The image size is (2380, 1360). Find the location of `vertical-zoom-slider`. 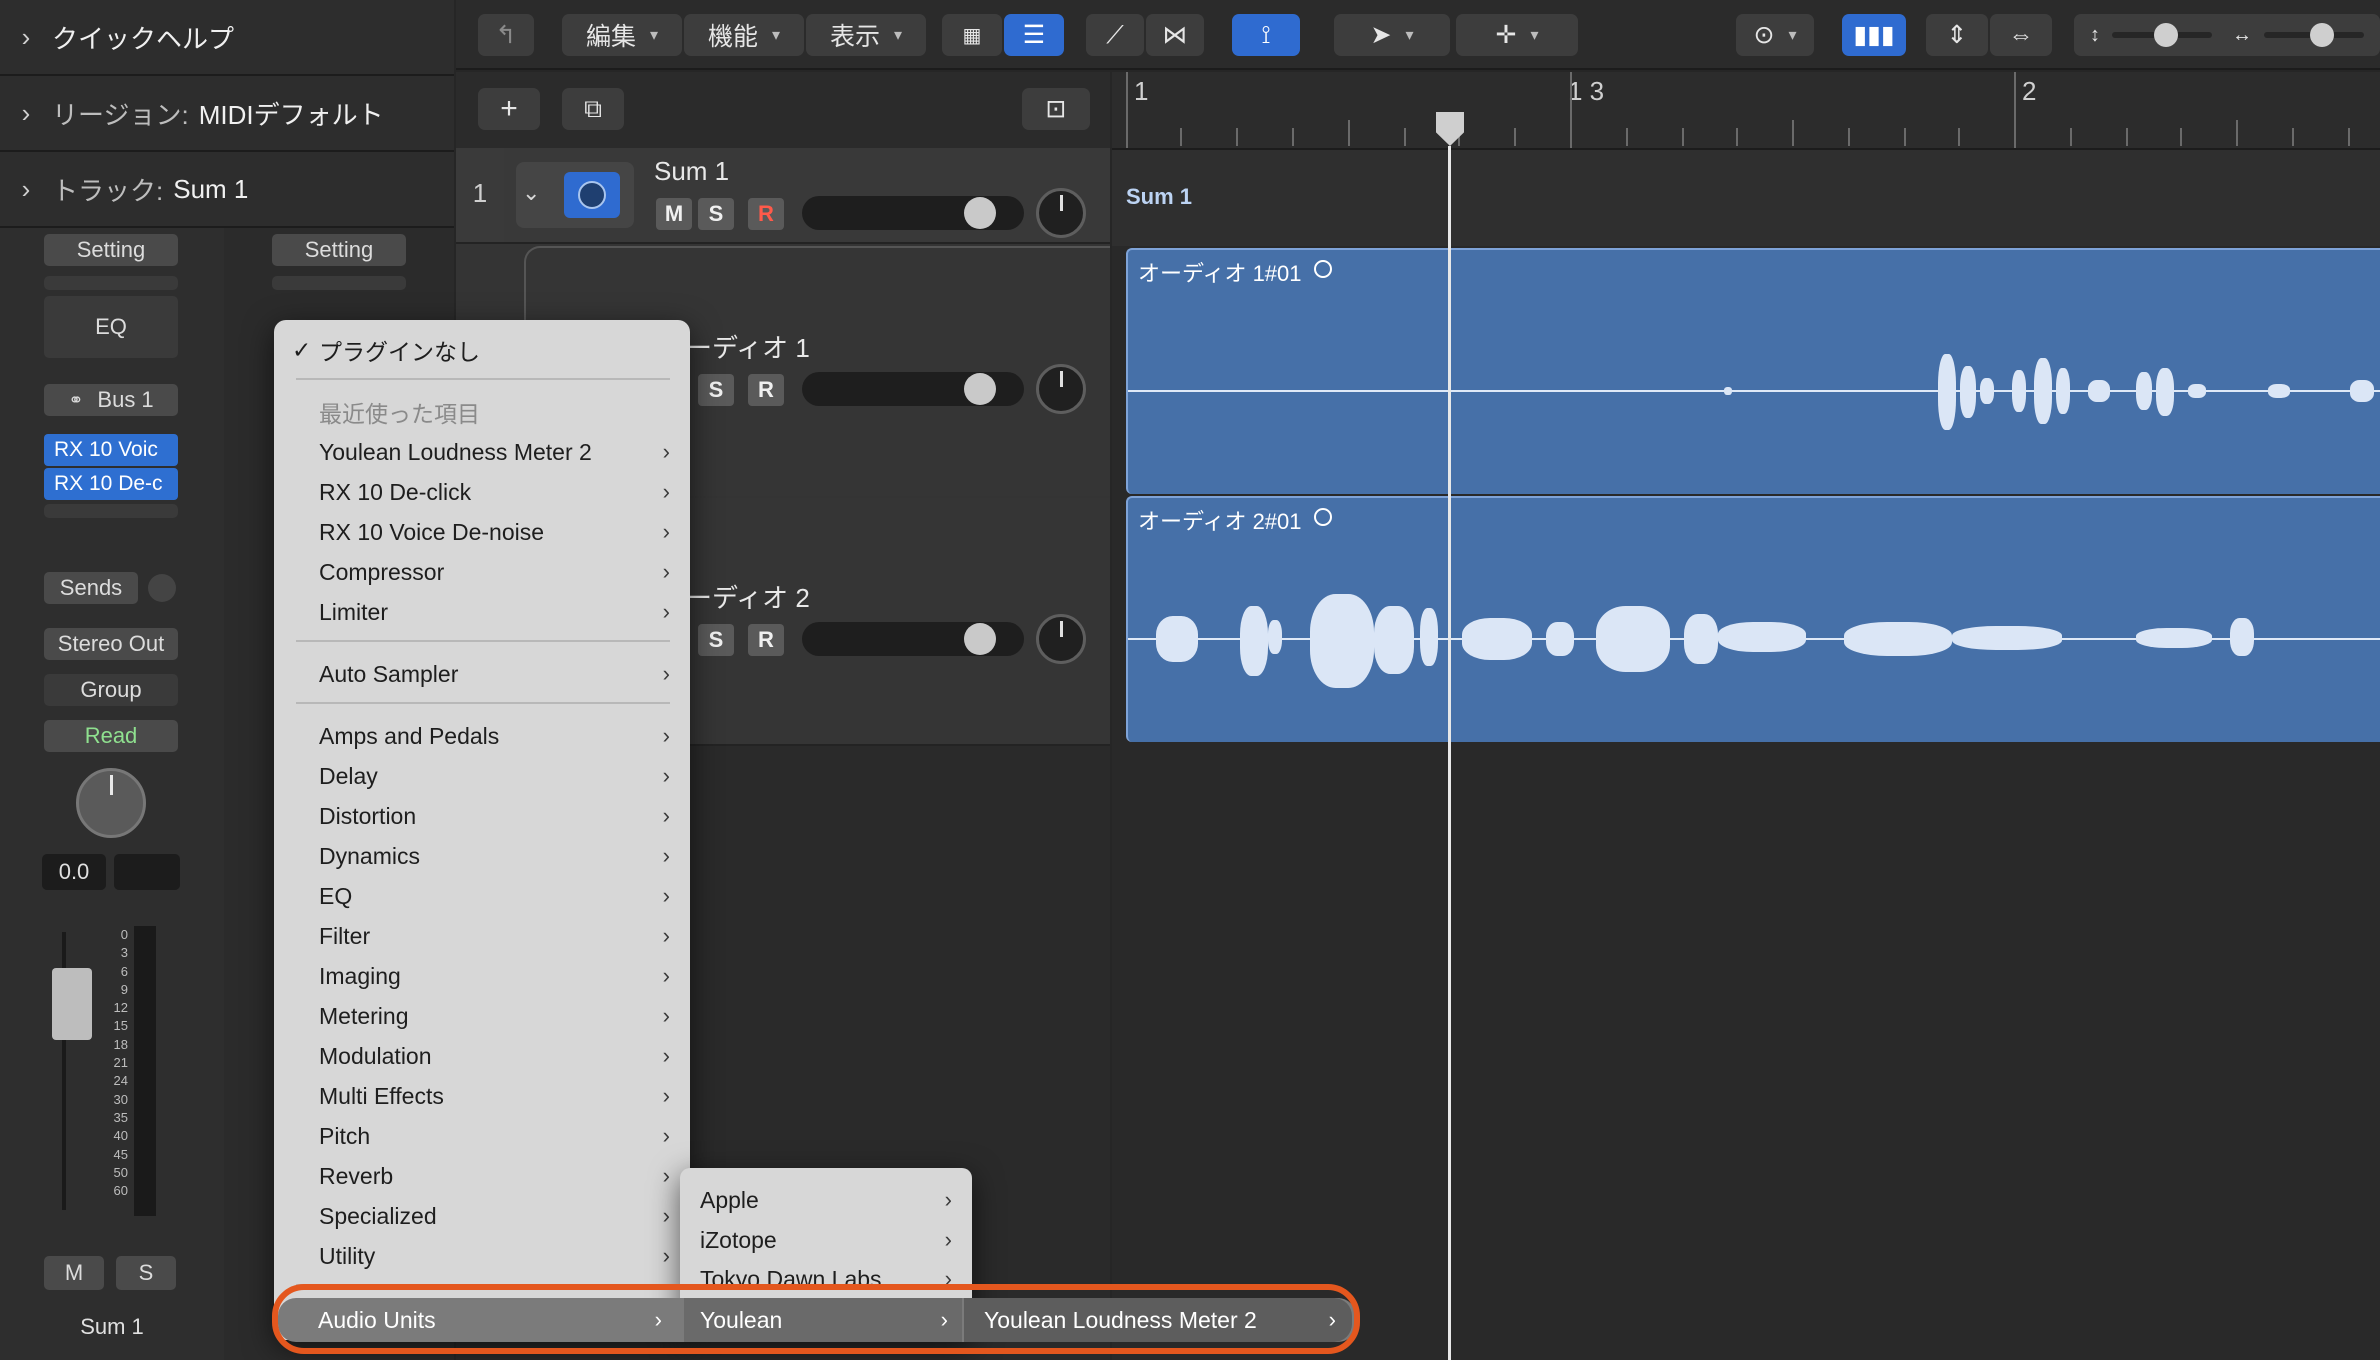

vertical-zoom-slider is located at coordinates (2162, 35).